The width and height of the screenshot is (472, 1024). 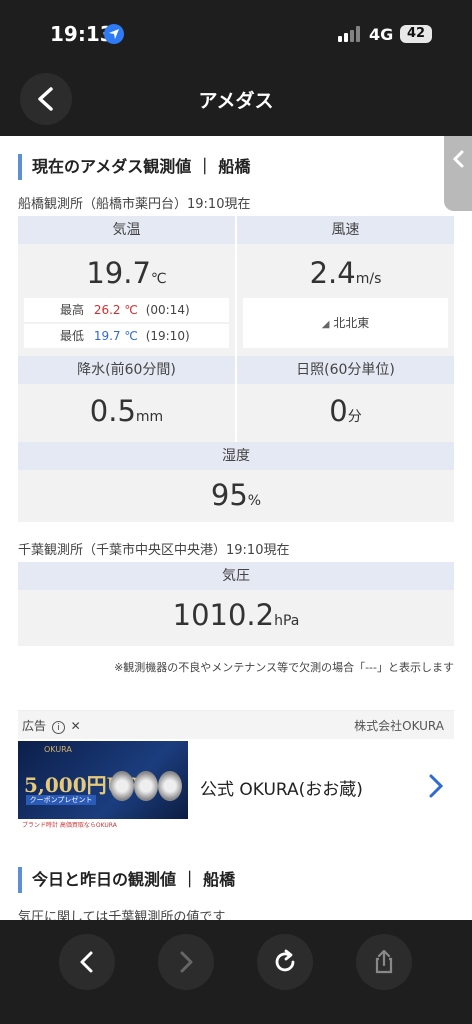 I want to click on browser-forward-button, so click(x=186, y=962).